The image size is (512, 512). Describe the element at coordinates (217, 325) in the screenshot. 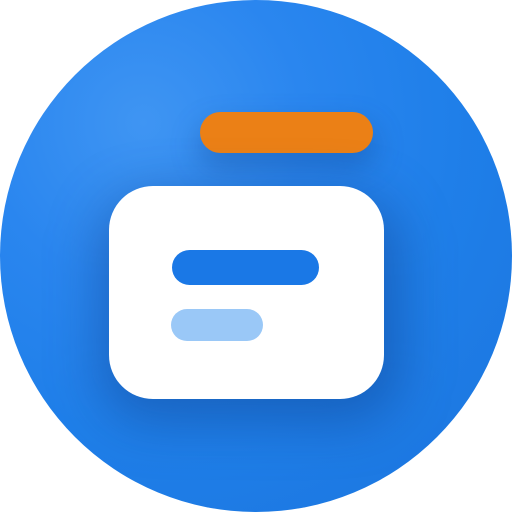

I see `secondary-text-line` at that location.